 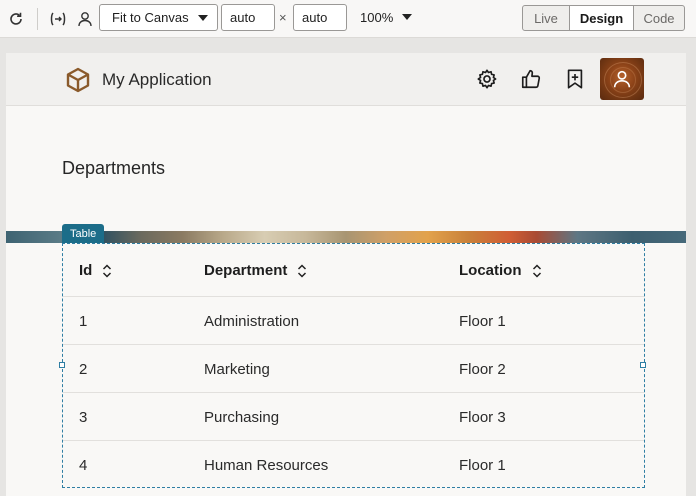 What do you see at coordinates (37, 19) in the screenshot?
I see `toolbar-divider` at bounding box center [37, 19].